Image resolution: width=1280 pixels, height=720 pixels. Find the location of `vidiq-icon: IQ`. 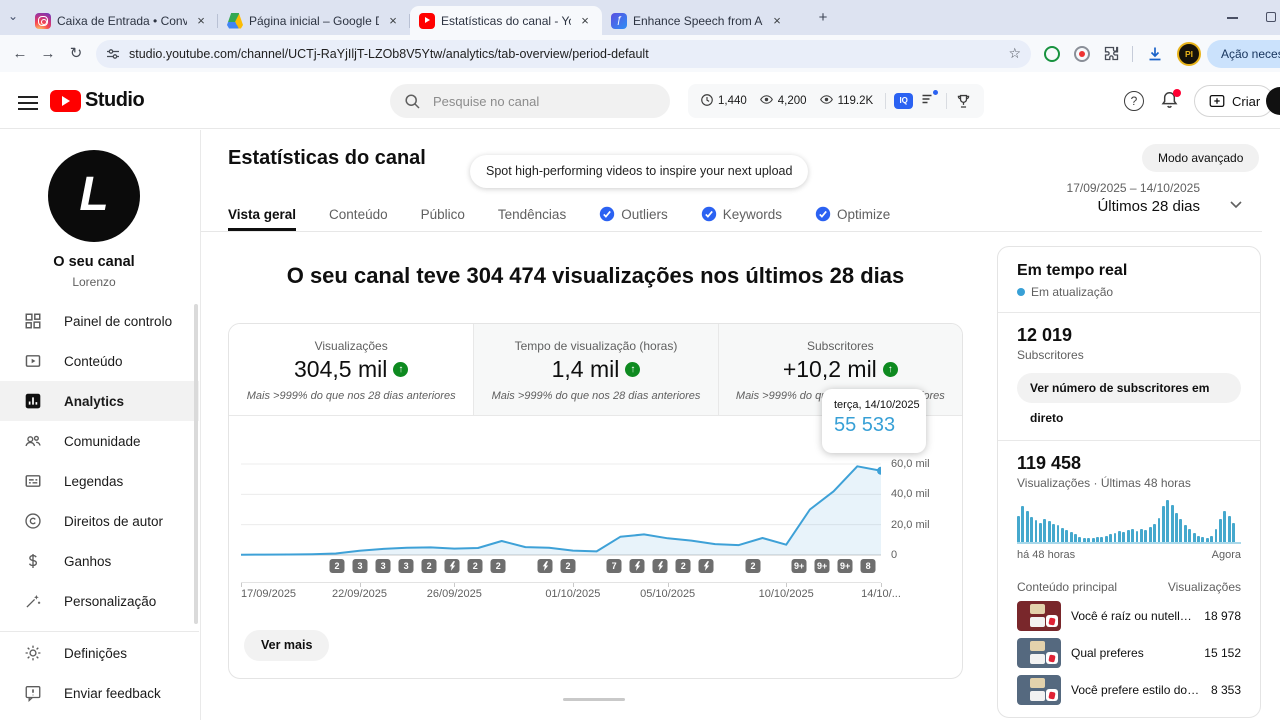

vidiq-icon: IQ is located at coordinates (904, 101).